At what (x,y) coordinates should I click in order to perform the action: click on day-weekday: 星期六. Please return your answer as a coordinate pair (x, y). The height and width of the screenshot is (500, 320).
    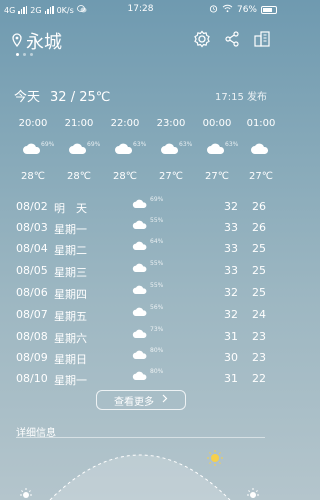
    Looking at the image, I should click on (70, 338).